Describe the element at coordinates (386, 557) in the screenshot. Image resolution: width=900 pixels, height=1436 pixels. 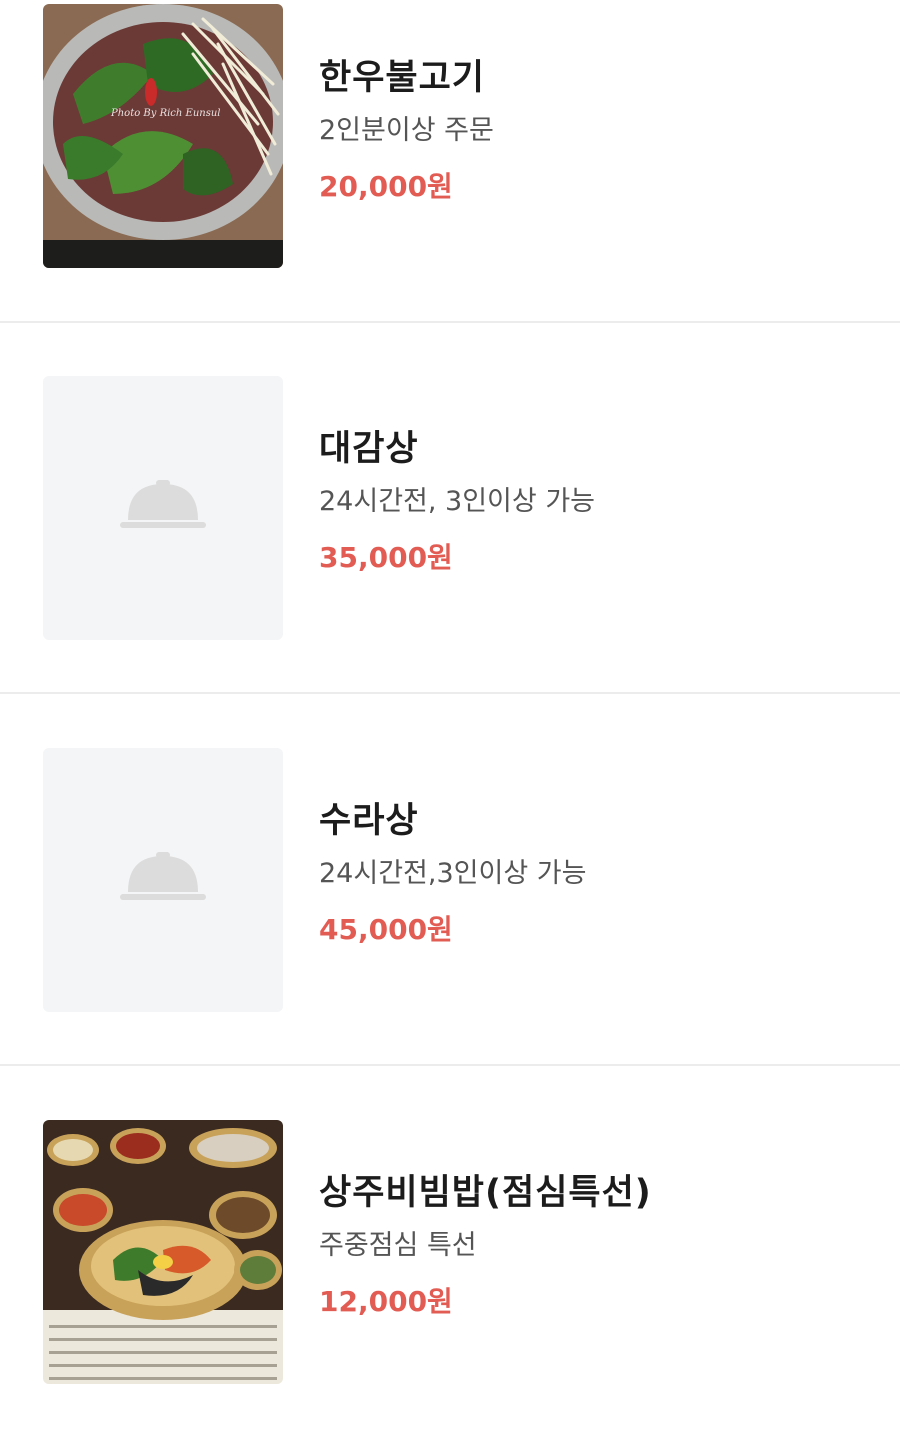
I see `menu-item-price: 35,000원` at that location.